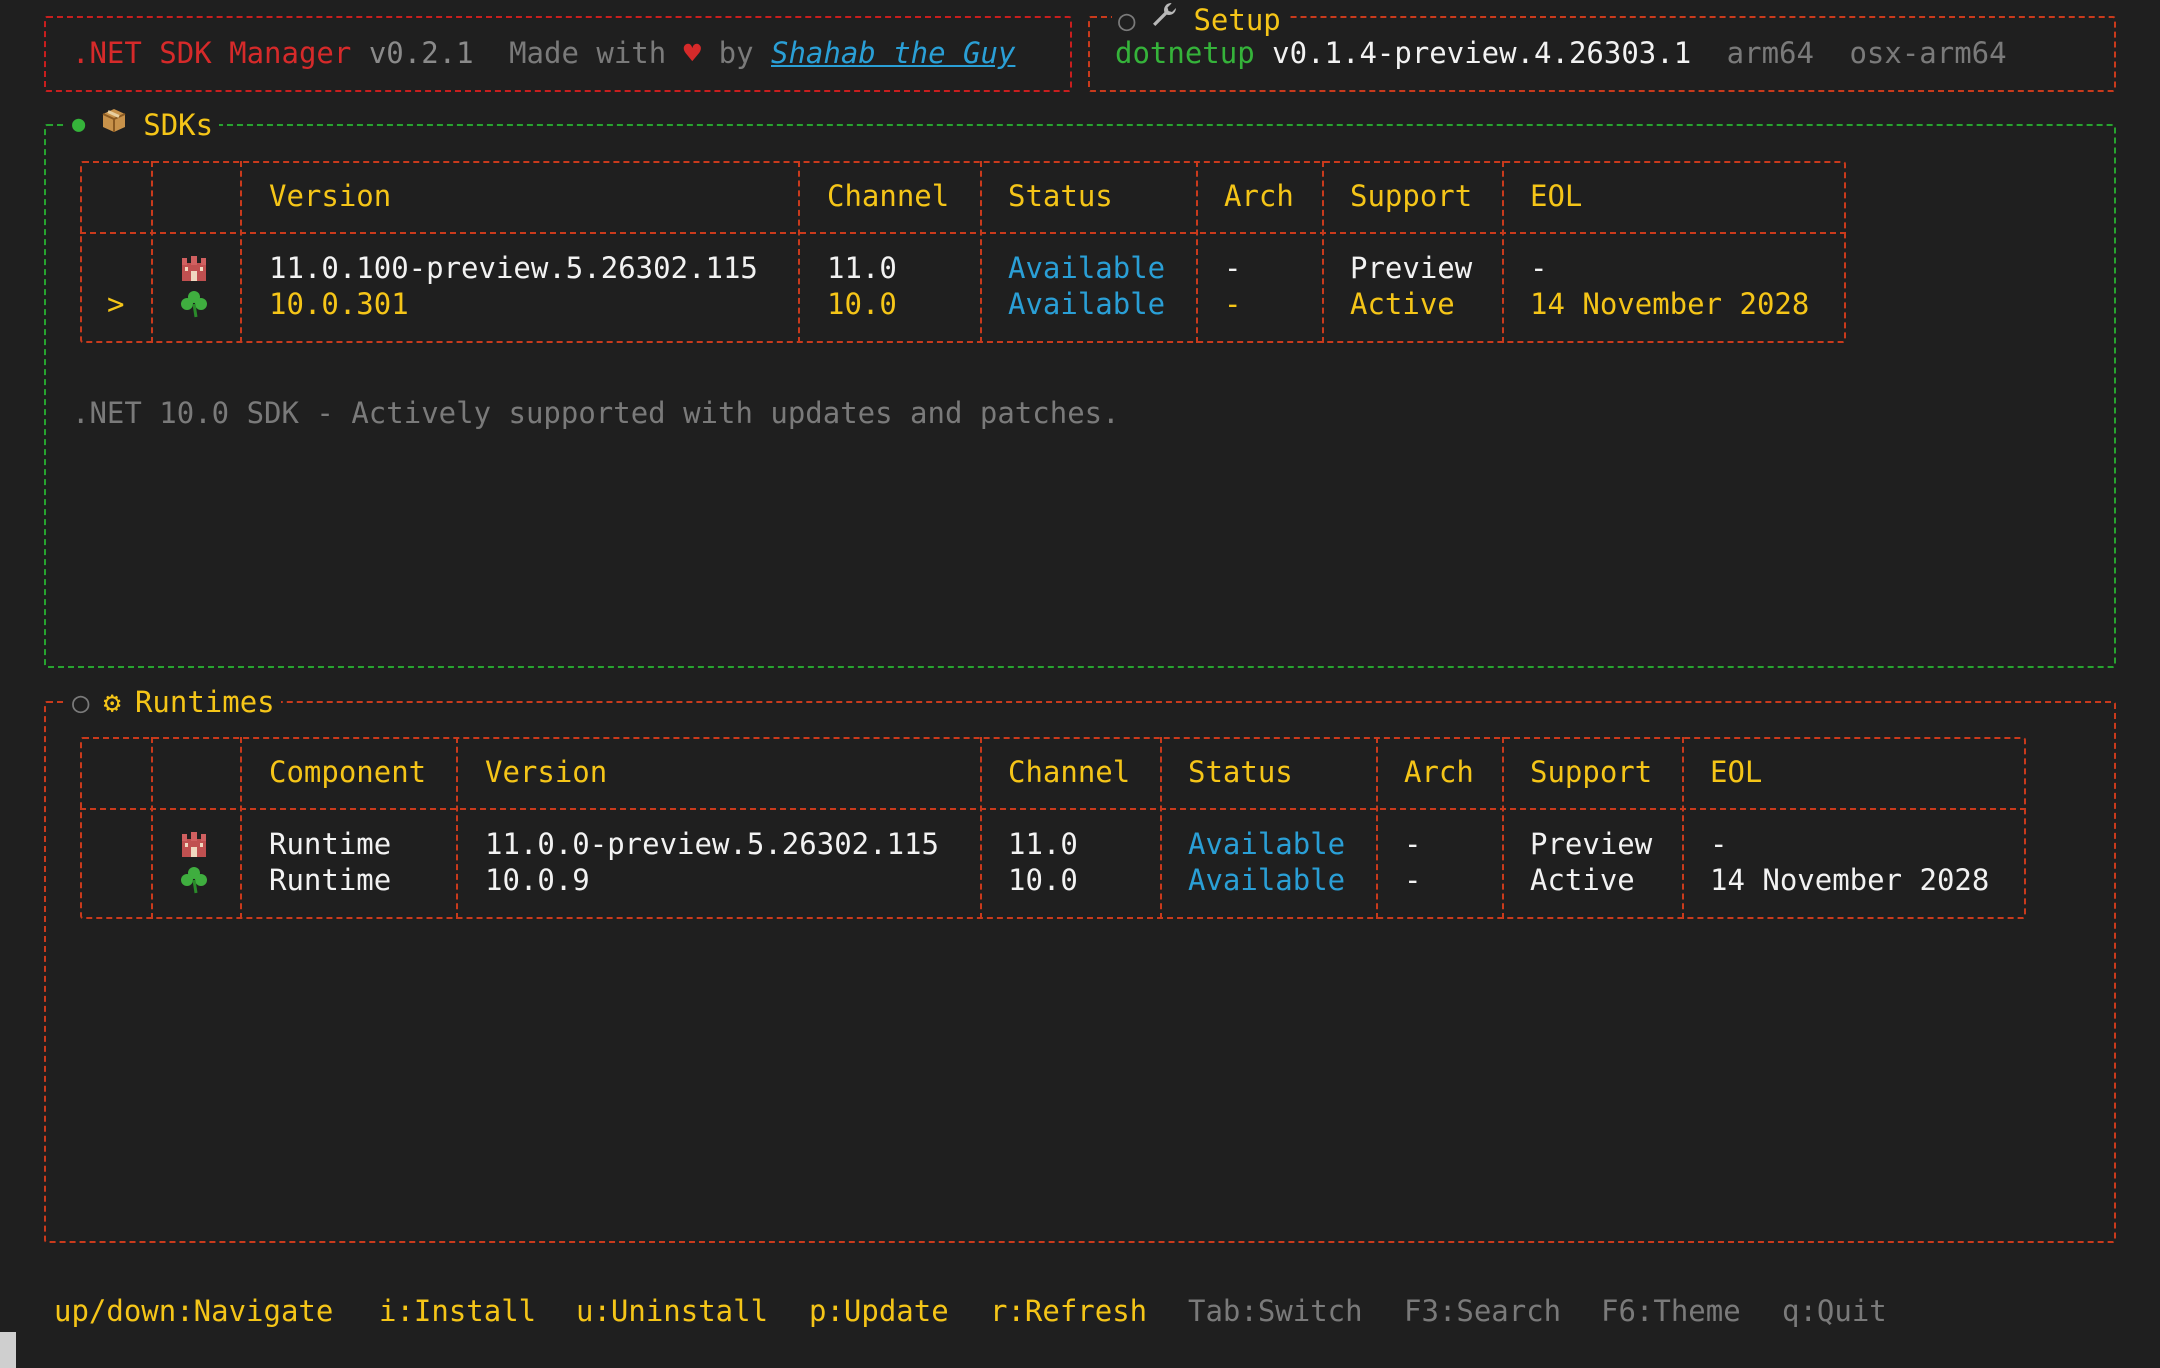 This screenshot has width=2160, height=1368. Describe the element at coordinates (114, 125) in the screenshot. I see `package-icon` at that location.